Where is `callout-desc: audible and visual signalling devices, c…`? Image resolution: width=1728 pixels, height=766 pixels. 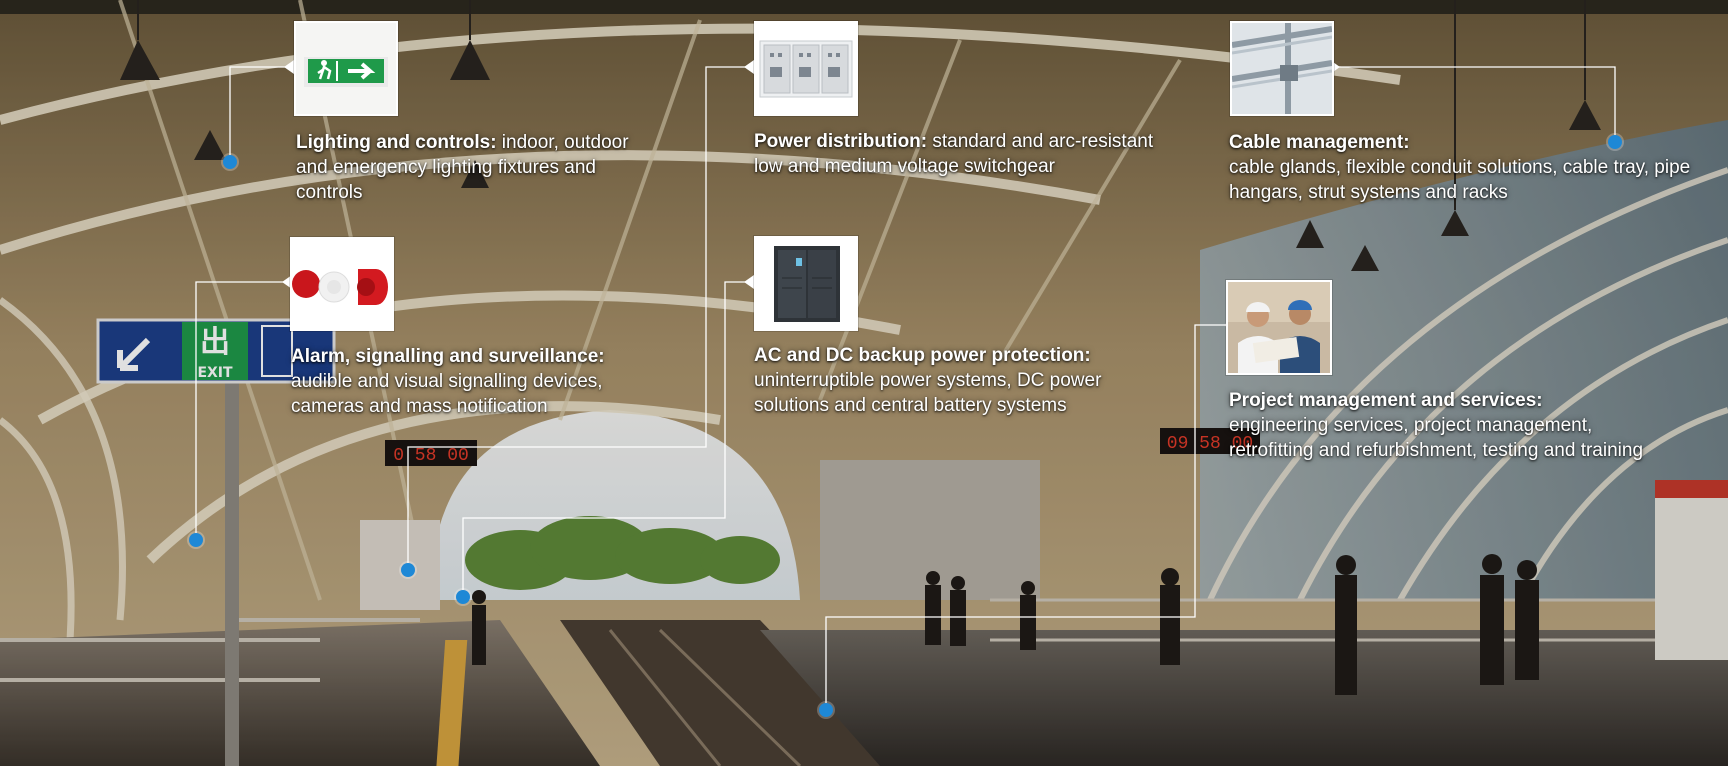 callout-desc: audible and visual signalling devices, c… is located at coordinates (447, 394).